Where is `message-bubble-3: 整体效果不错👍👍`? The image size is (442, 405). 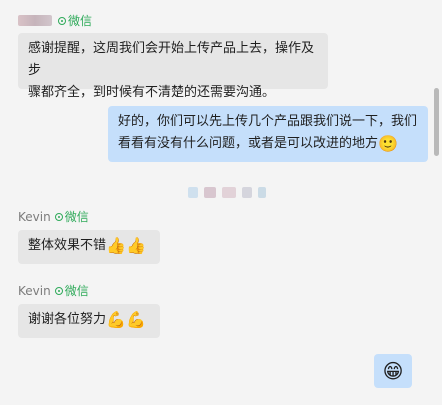 message-bubble-3: 整体效果不错👍👍 is located at coordinates (89, 247).